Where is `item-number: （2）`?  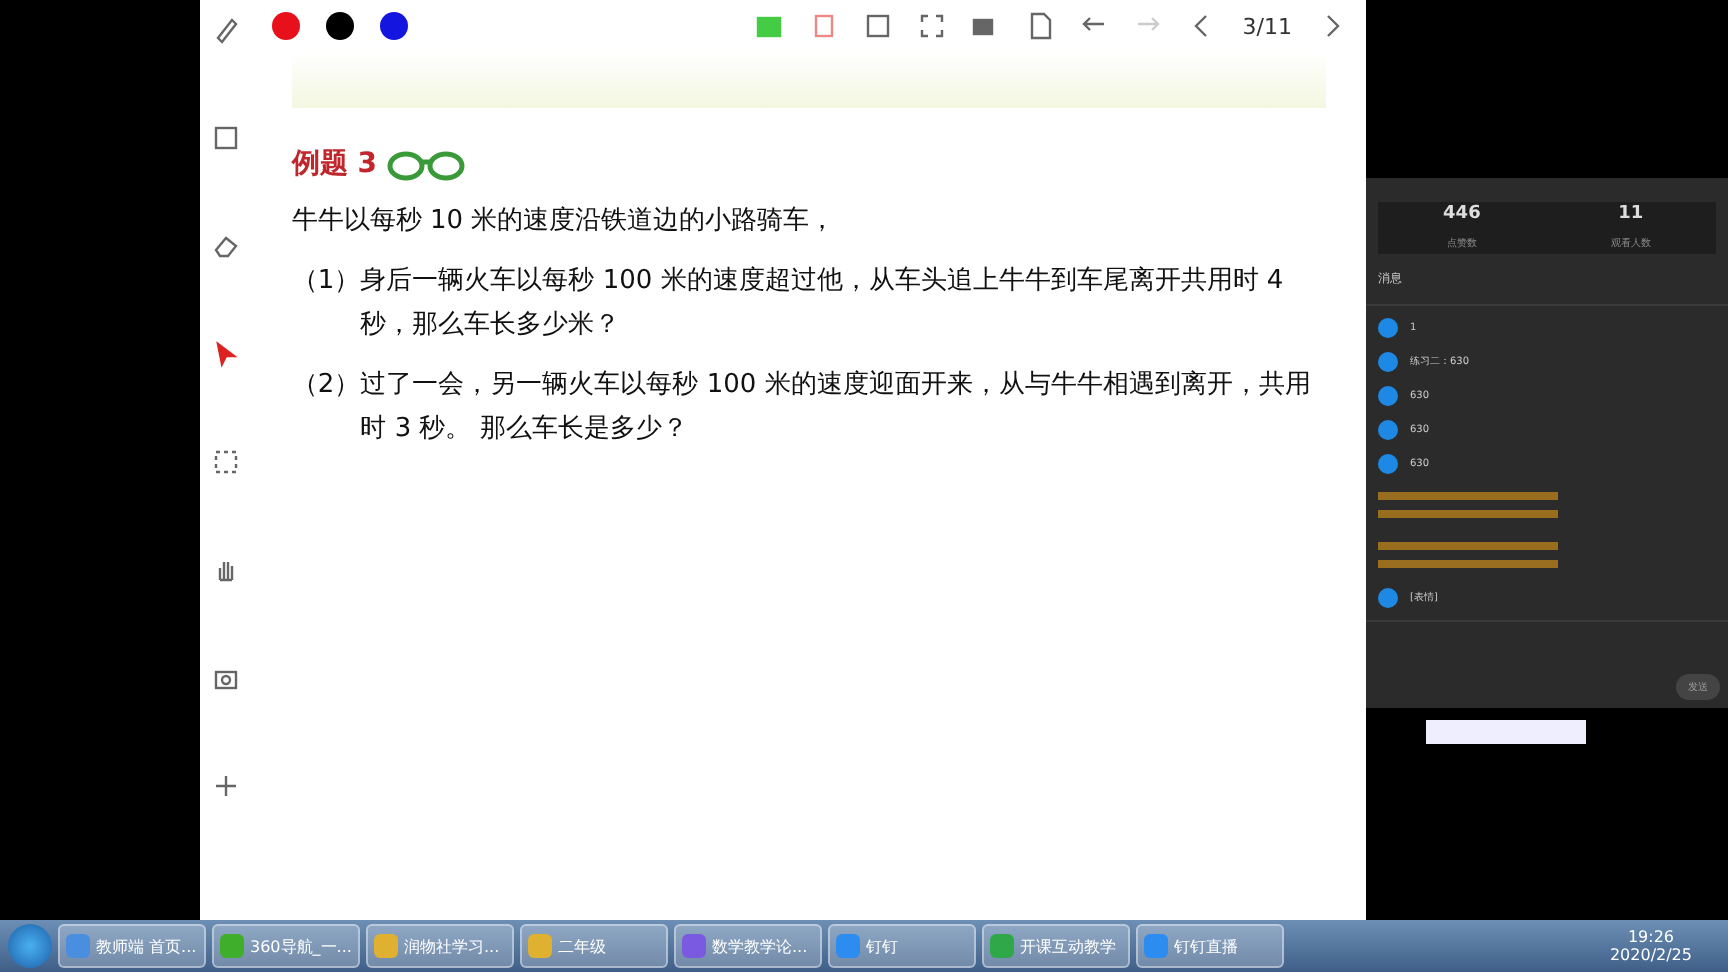 item-number: （2） is located at coordinates (326, 386).